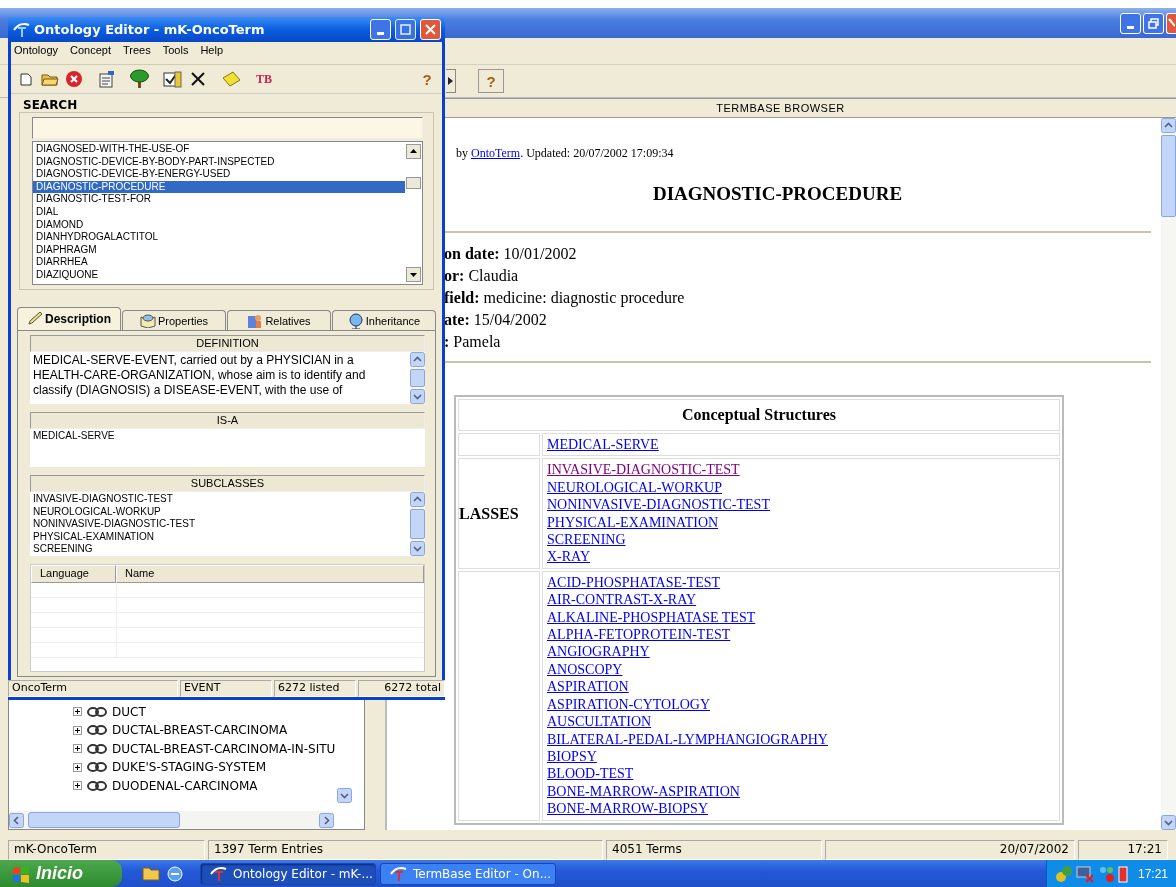 The image size is (1176, 887). Describe the element at coordinates (219, 237) in the screenshot. I see `list-item: DIANHYDROGALACTITOL` at that location.